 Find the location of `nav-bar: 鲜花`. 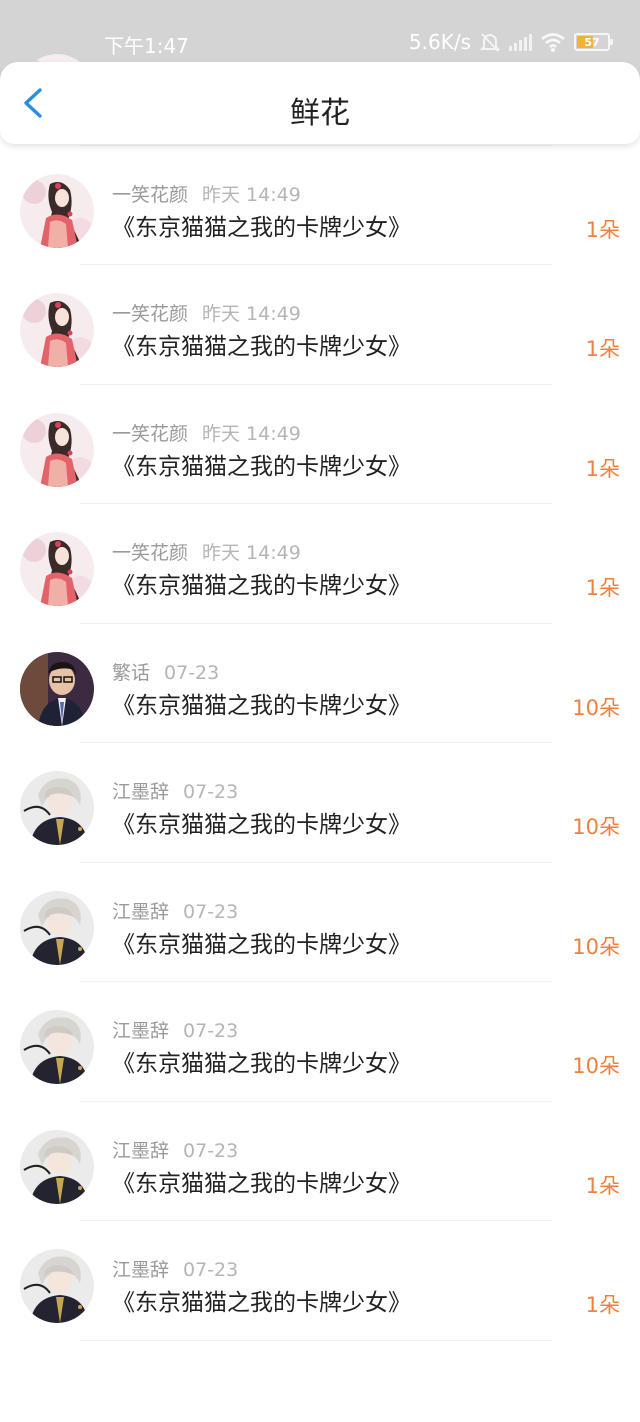

nav-bar: 鲜花 is located at coordinates (320, 103).